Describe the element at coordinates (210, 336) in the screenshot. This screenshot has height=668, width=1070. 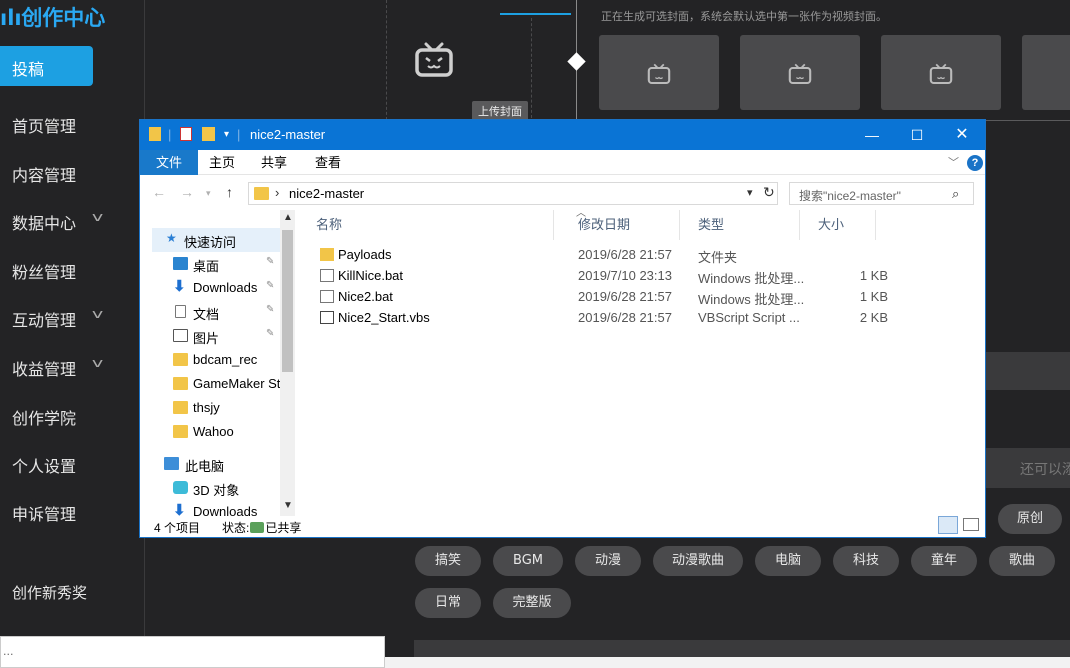
I see `sidebar-item-pictures: 图片 ✎` at that location.